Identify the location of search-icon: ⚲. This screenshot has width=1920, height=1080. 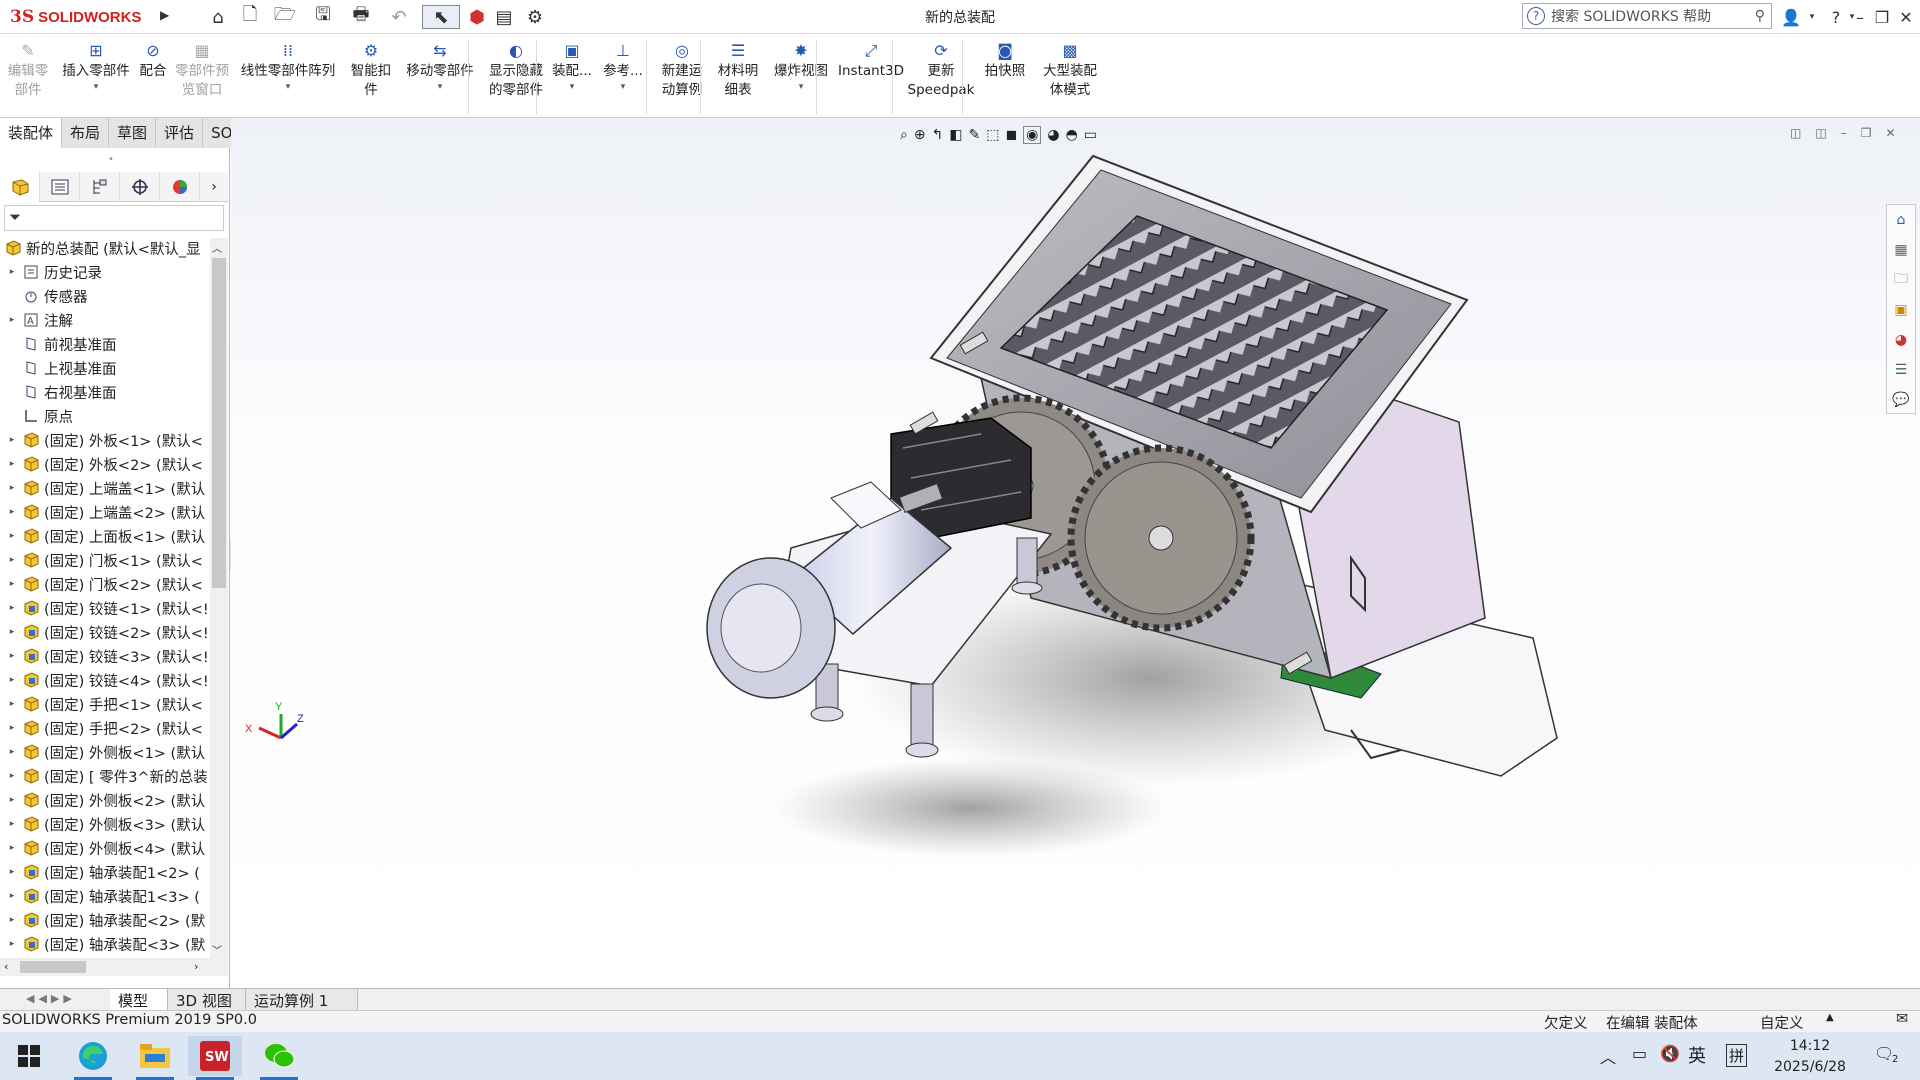
(1760, 16).